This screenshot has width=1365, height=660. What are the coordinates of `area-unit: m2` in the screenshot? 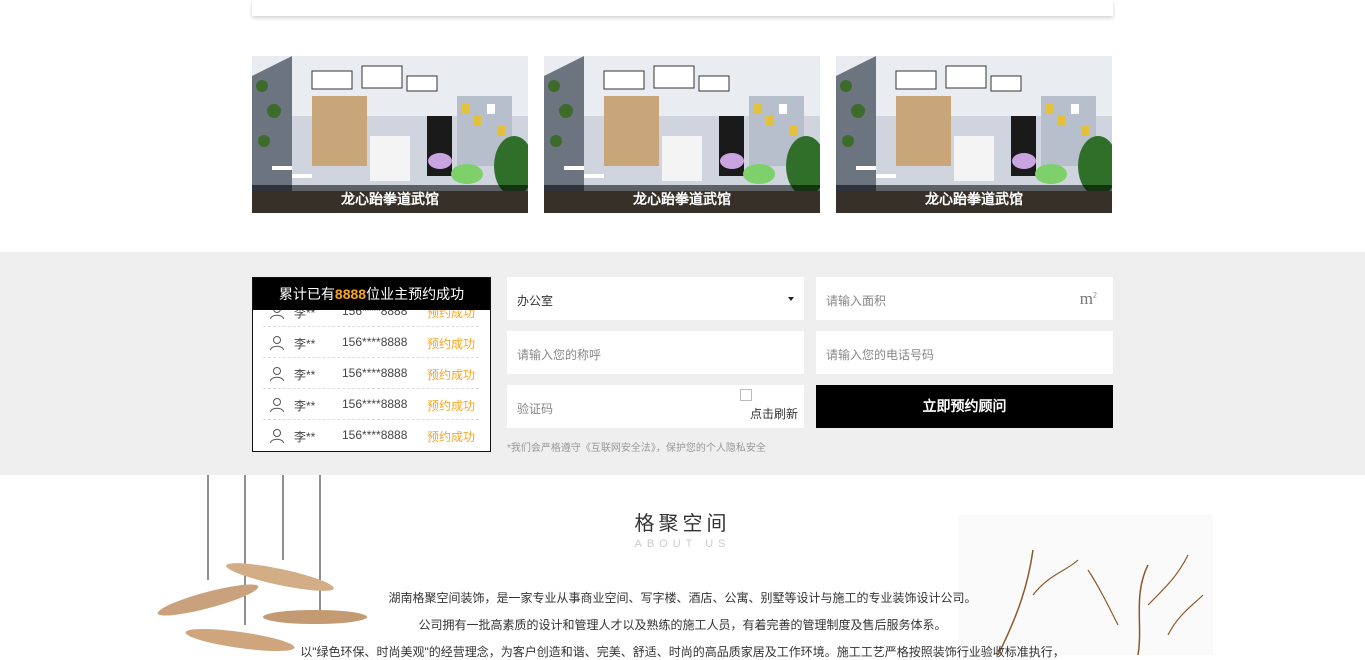 It's located at (1088, 299).